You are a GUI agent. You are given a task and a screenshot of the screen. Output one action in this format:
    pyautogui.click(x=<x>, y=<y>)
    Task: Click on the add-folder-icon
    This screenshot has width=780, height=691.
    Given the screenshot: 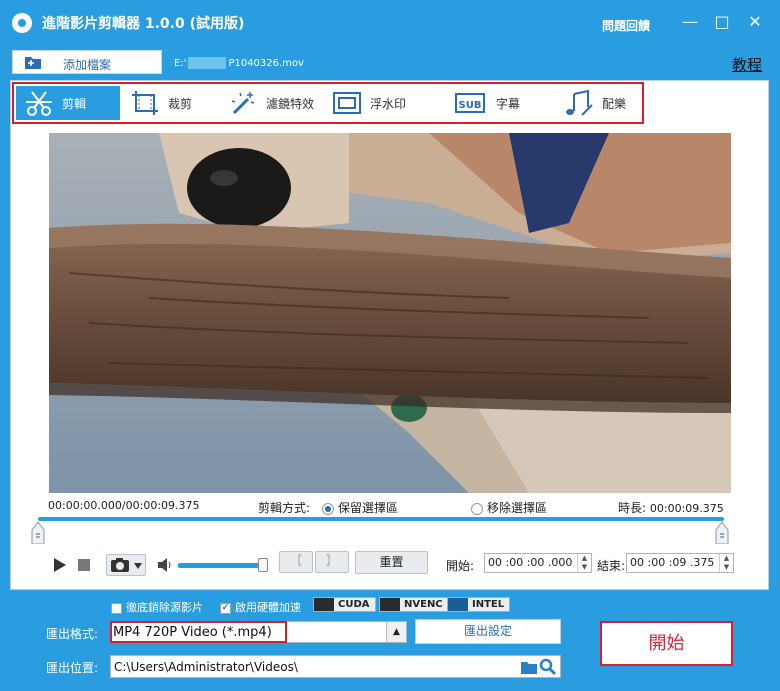 What is the action you would take?
    pyautogui.click(x=33, y=63)
    